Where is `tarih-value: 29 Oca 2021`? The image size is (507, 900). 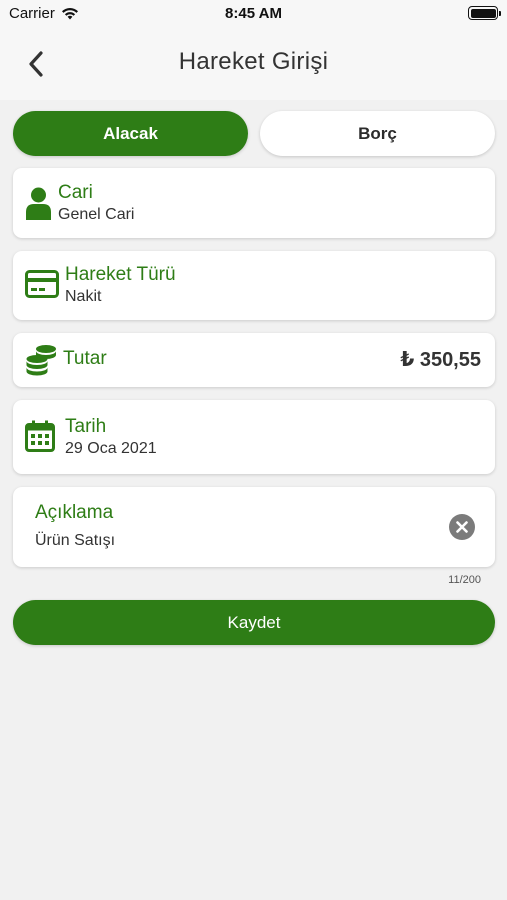
tarih-value: 29 Oca 2021 is located at coordinates (111, 448).